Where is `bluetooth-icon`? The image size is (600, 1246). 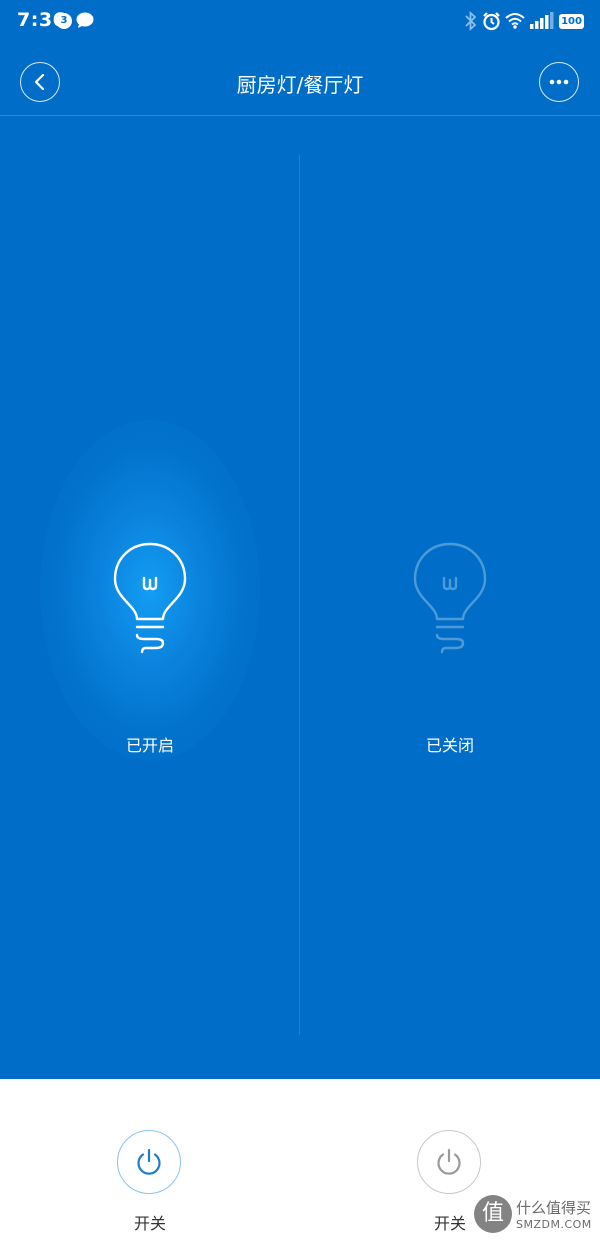 bluetooth-icon is located at coordinates (470, 22).